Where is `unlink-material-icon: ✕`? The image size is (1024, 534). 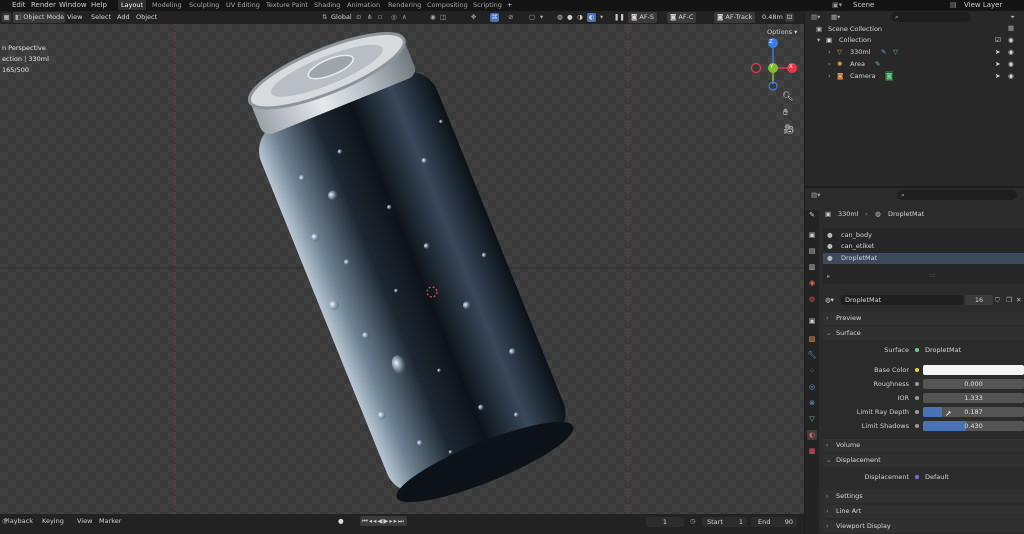 unlink-material-icon: ✕ is located at coordinates (1018, 300).